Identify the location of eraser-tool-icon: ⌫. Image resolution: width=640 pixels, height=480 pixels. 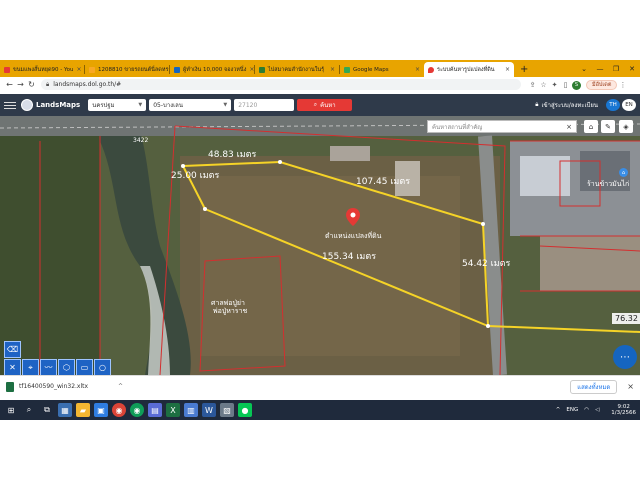
(12, 349).